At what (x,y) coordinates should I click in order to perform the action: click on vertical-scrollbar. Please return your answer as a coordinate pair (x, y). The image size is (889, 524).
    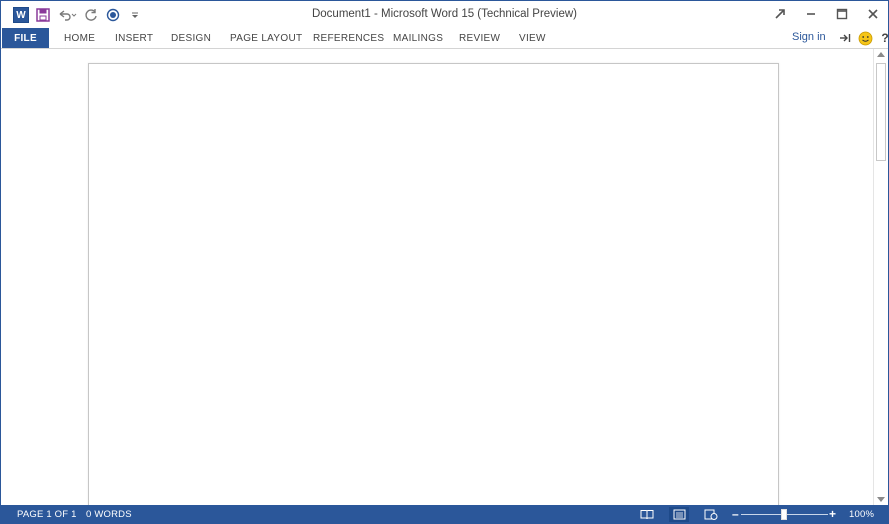
    Looking at the image, I should click on (880, 277).